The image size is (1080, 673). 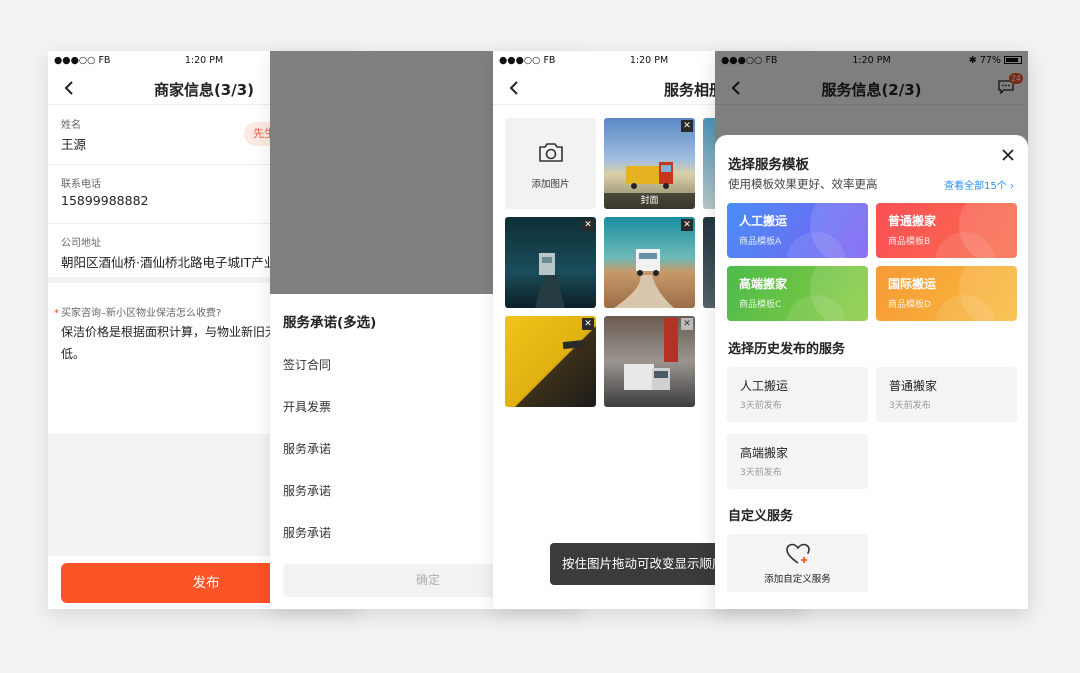 I want to click on modal-subtitle: 使用模板效果更好、效率更高, so click(x=803, y=184).